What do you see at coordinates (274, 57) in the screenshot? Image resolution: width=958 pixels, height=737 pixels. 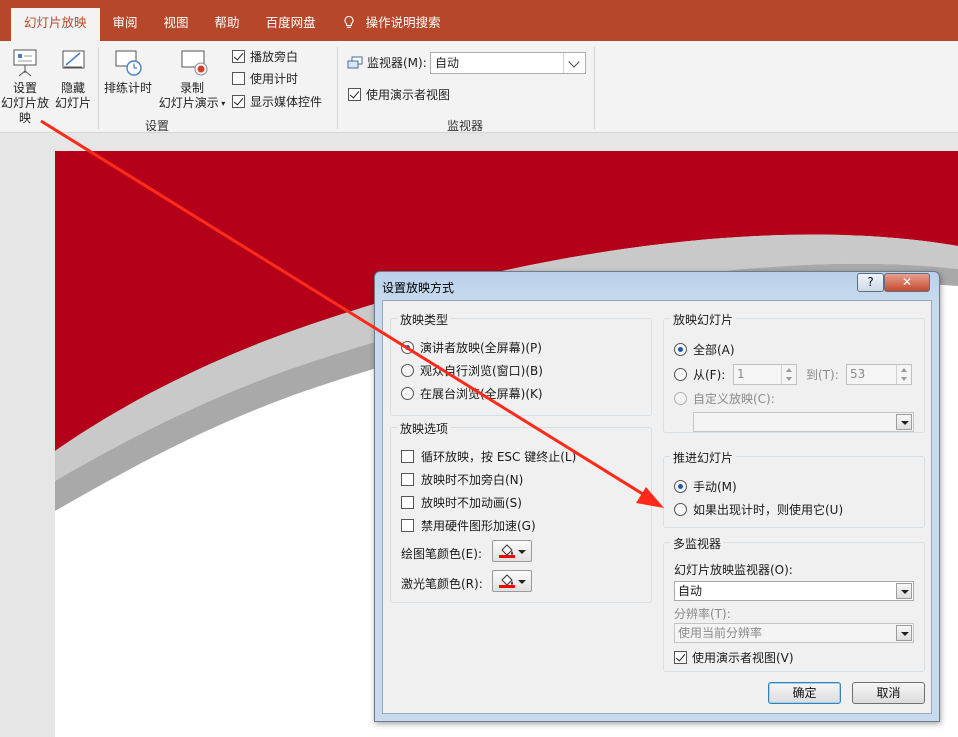 I see `play-narrations-label: 播放旁白` at bounding box center [274, 57].